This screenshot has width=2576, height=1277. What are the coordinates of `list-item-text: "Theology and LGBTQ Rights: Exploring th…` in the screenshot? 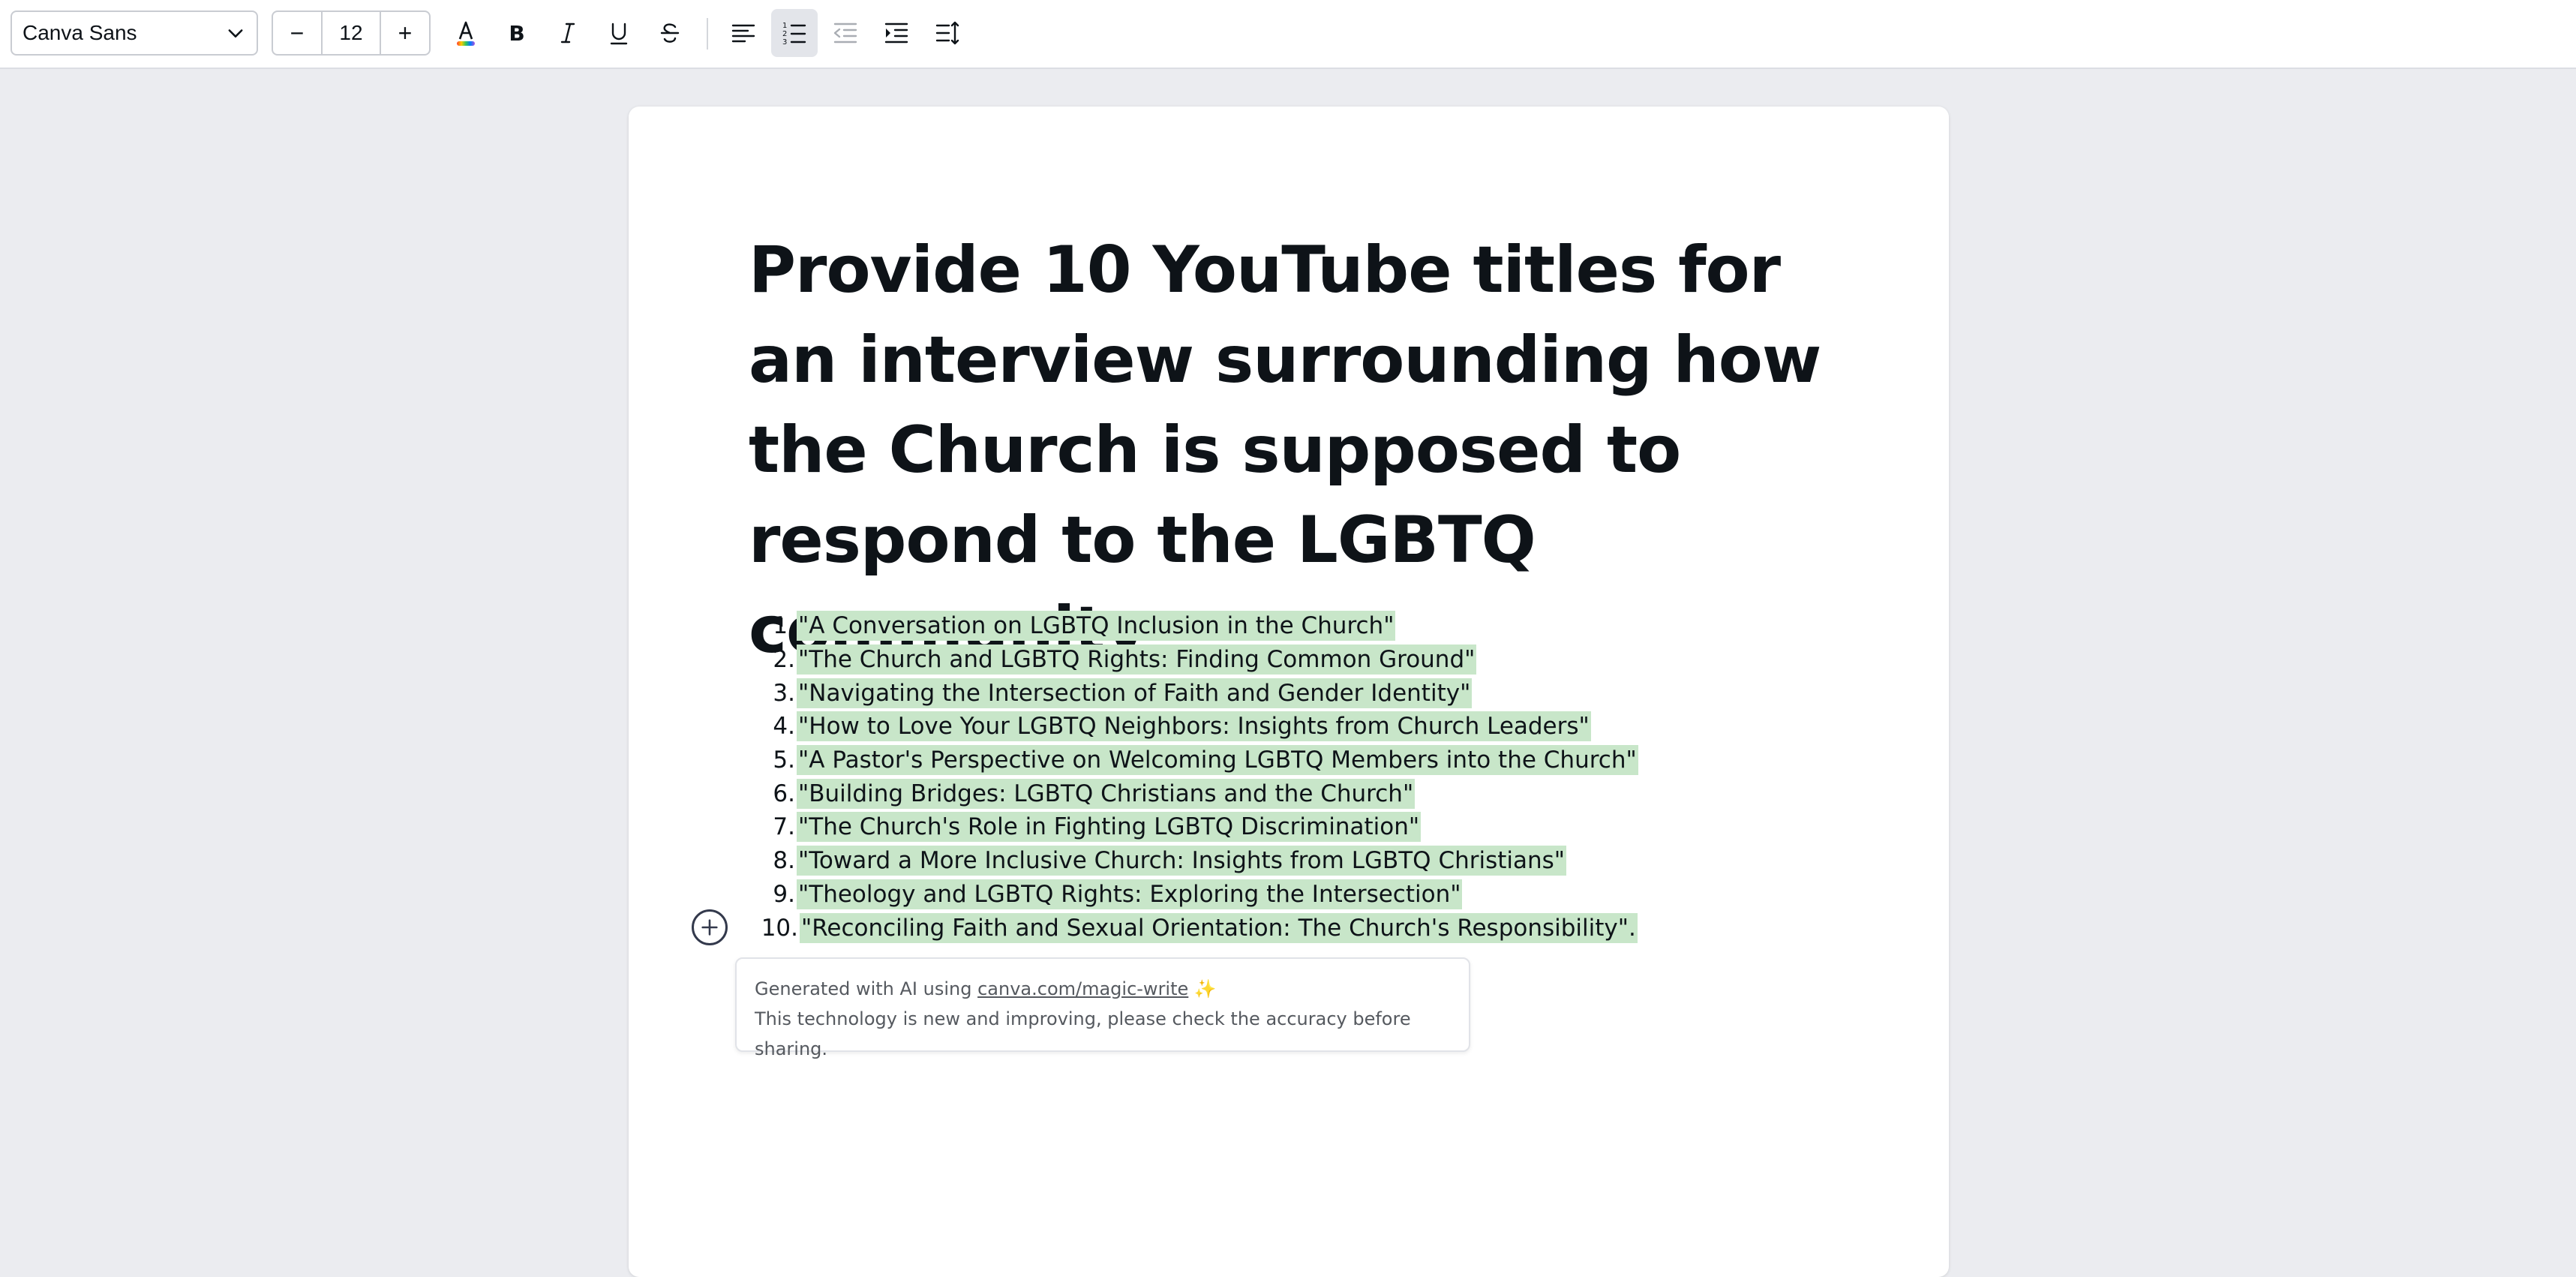 It's located at (1130, 894).